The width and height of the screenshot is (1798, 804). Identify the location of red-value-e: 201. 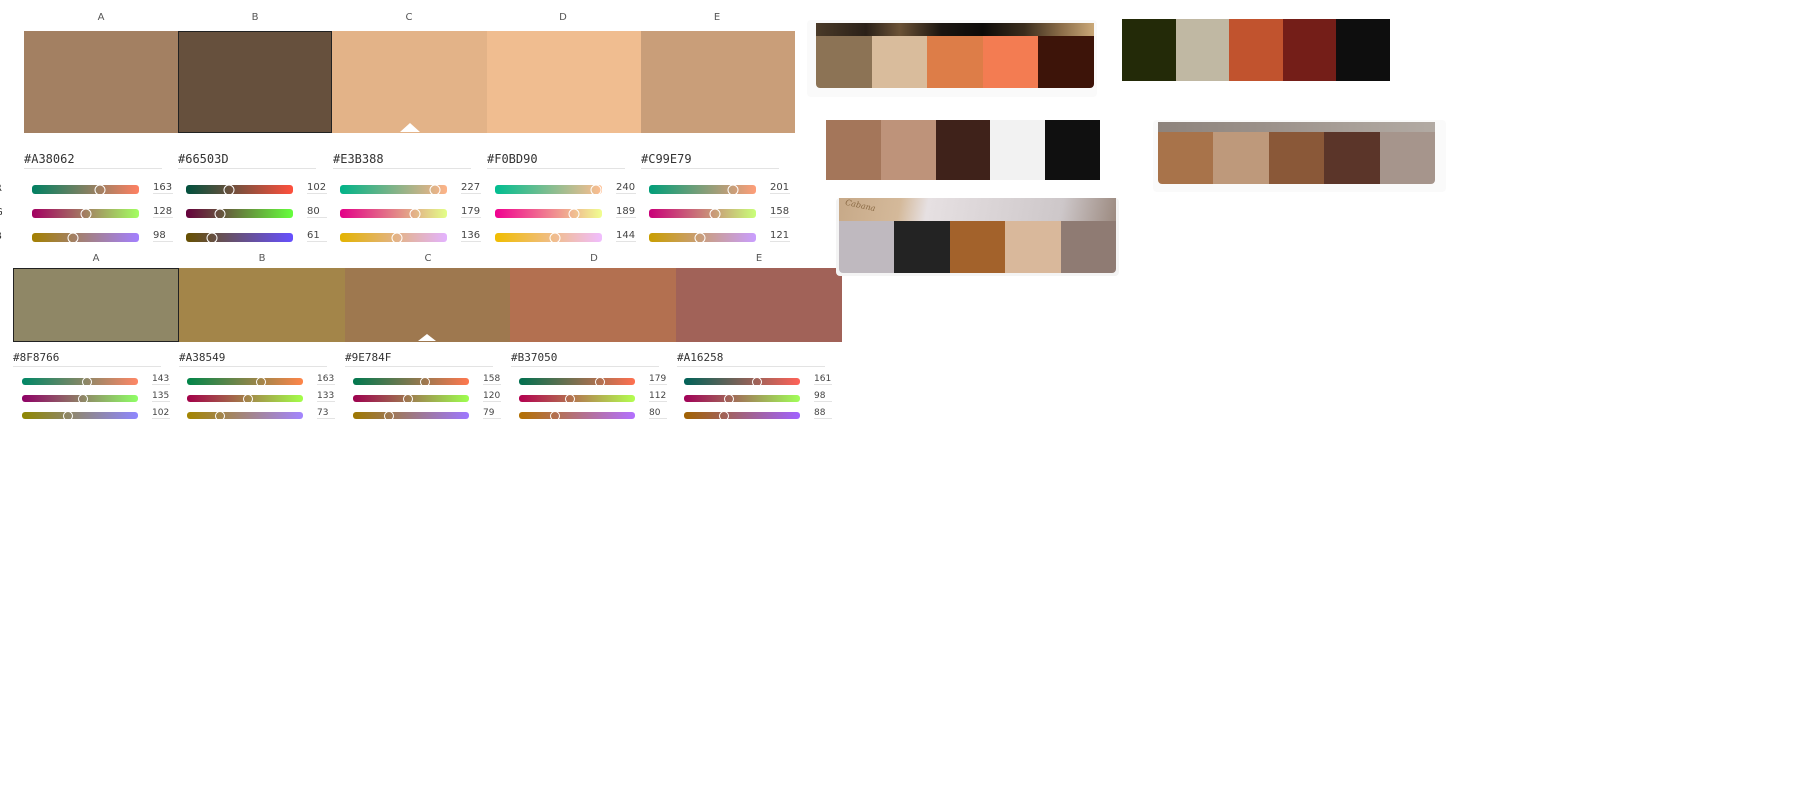
(780, 188).